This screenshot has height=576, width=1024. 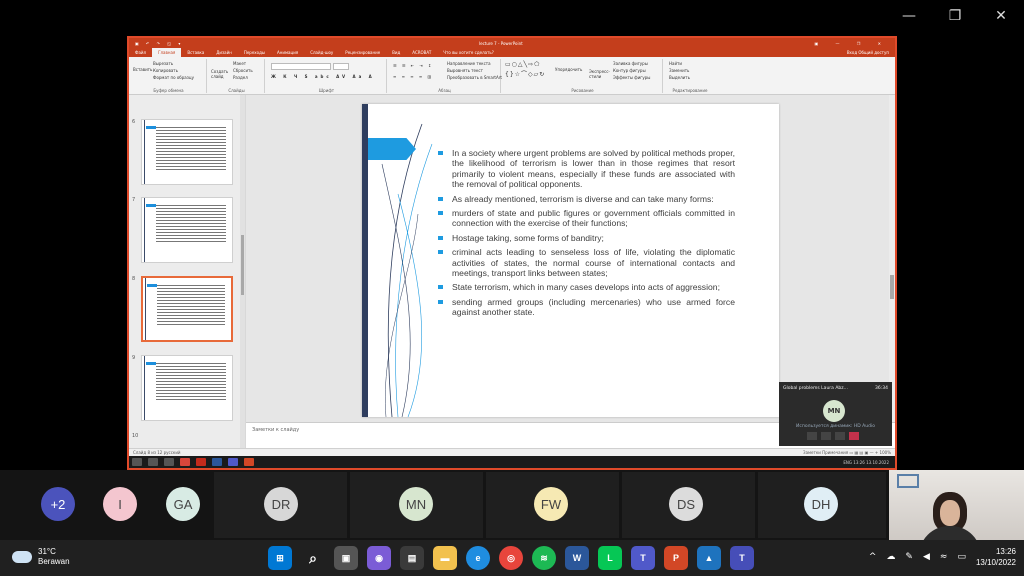 What do you see at coordinates (301, 66) in the screenshot?
I see `font-name-box` at bounding box center [301, 66].